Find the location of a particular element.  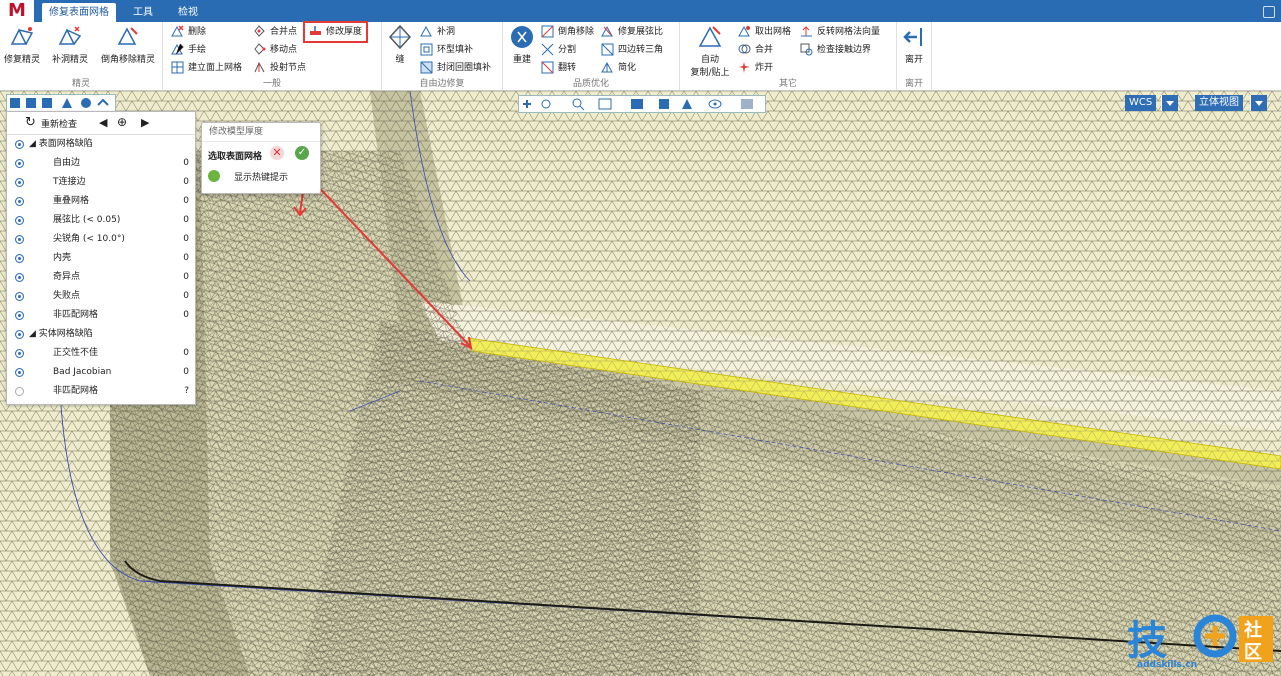

zoom-to-icon: ⊕ is located at coordinates (122, 122).